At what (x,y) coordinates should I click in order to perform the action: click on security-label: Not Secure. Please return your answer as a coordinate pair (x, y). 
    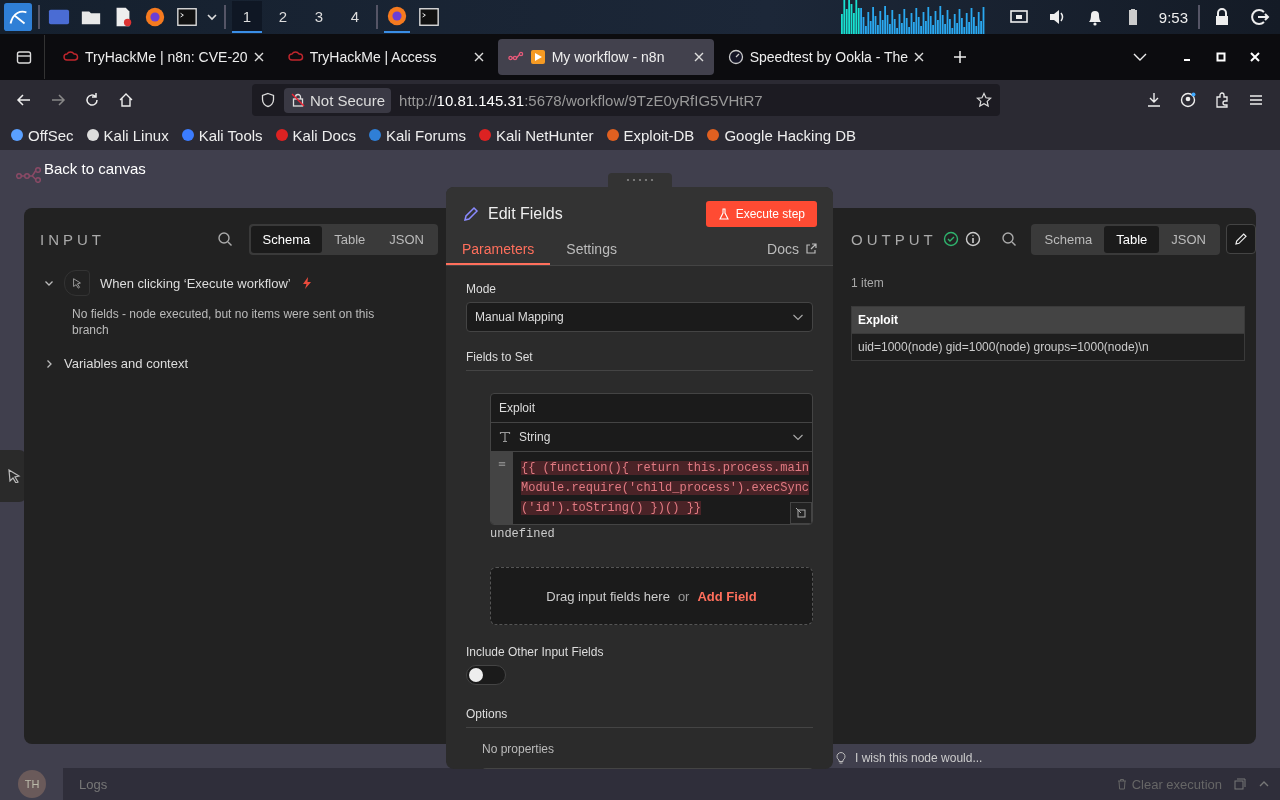
    Looking at the image, I should click on (348, 100).